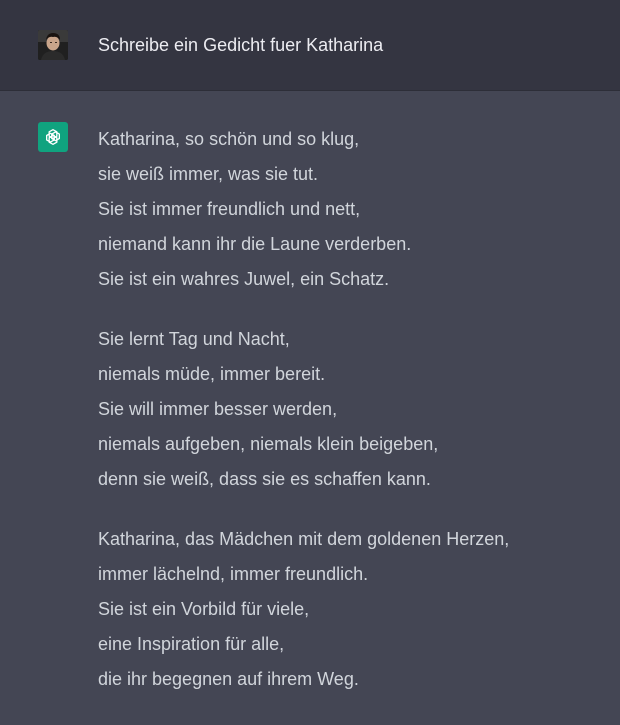 This screenshot has height=725, width=620. What do you see at coordinates (218, 409) in the screenshot?
I see `poem-line: Sie will immer besser werden,` at bounding box center [218, 409].